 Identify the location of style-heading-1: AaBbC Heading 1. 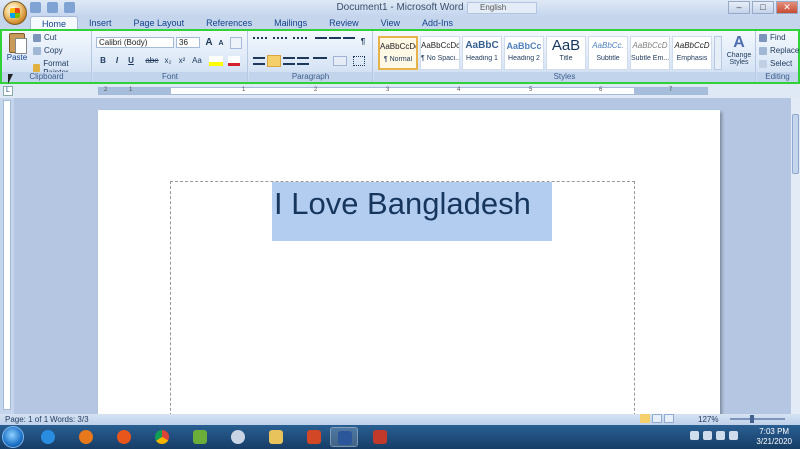
(482, 53).